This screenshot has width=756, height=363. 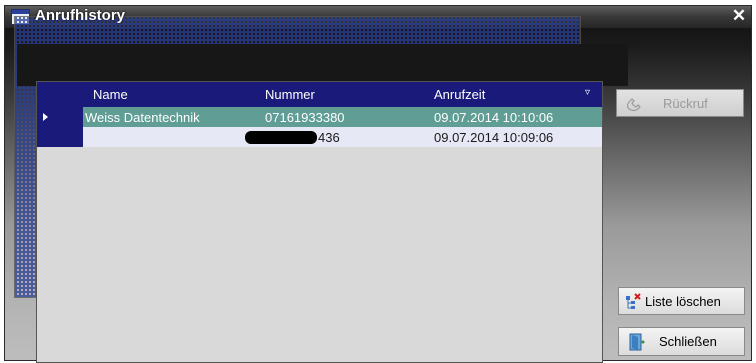 What do you see at coordinates (329, 137) in the screenshot?
I see `cell-nummer-suffix: 436` at bounding box center [329, 137].